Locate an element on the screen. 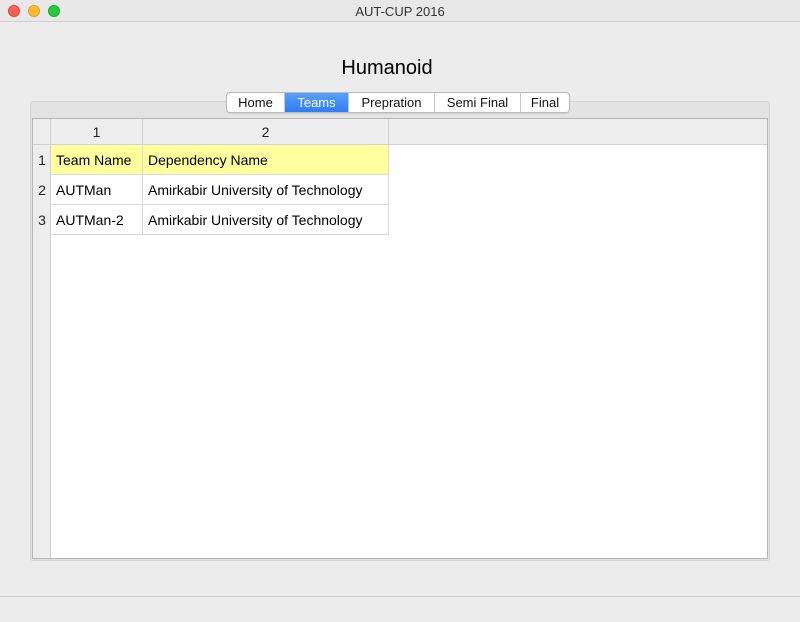  tab-prepration: Prepration is located at coordinates (392, 102).